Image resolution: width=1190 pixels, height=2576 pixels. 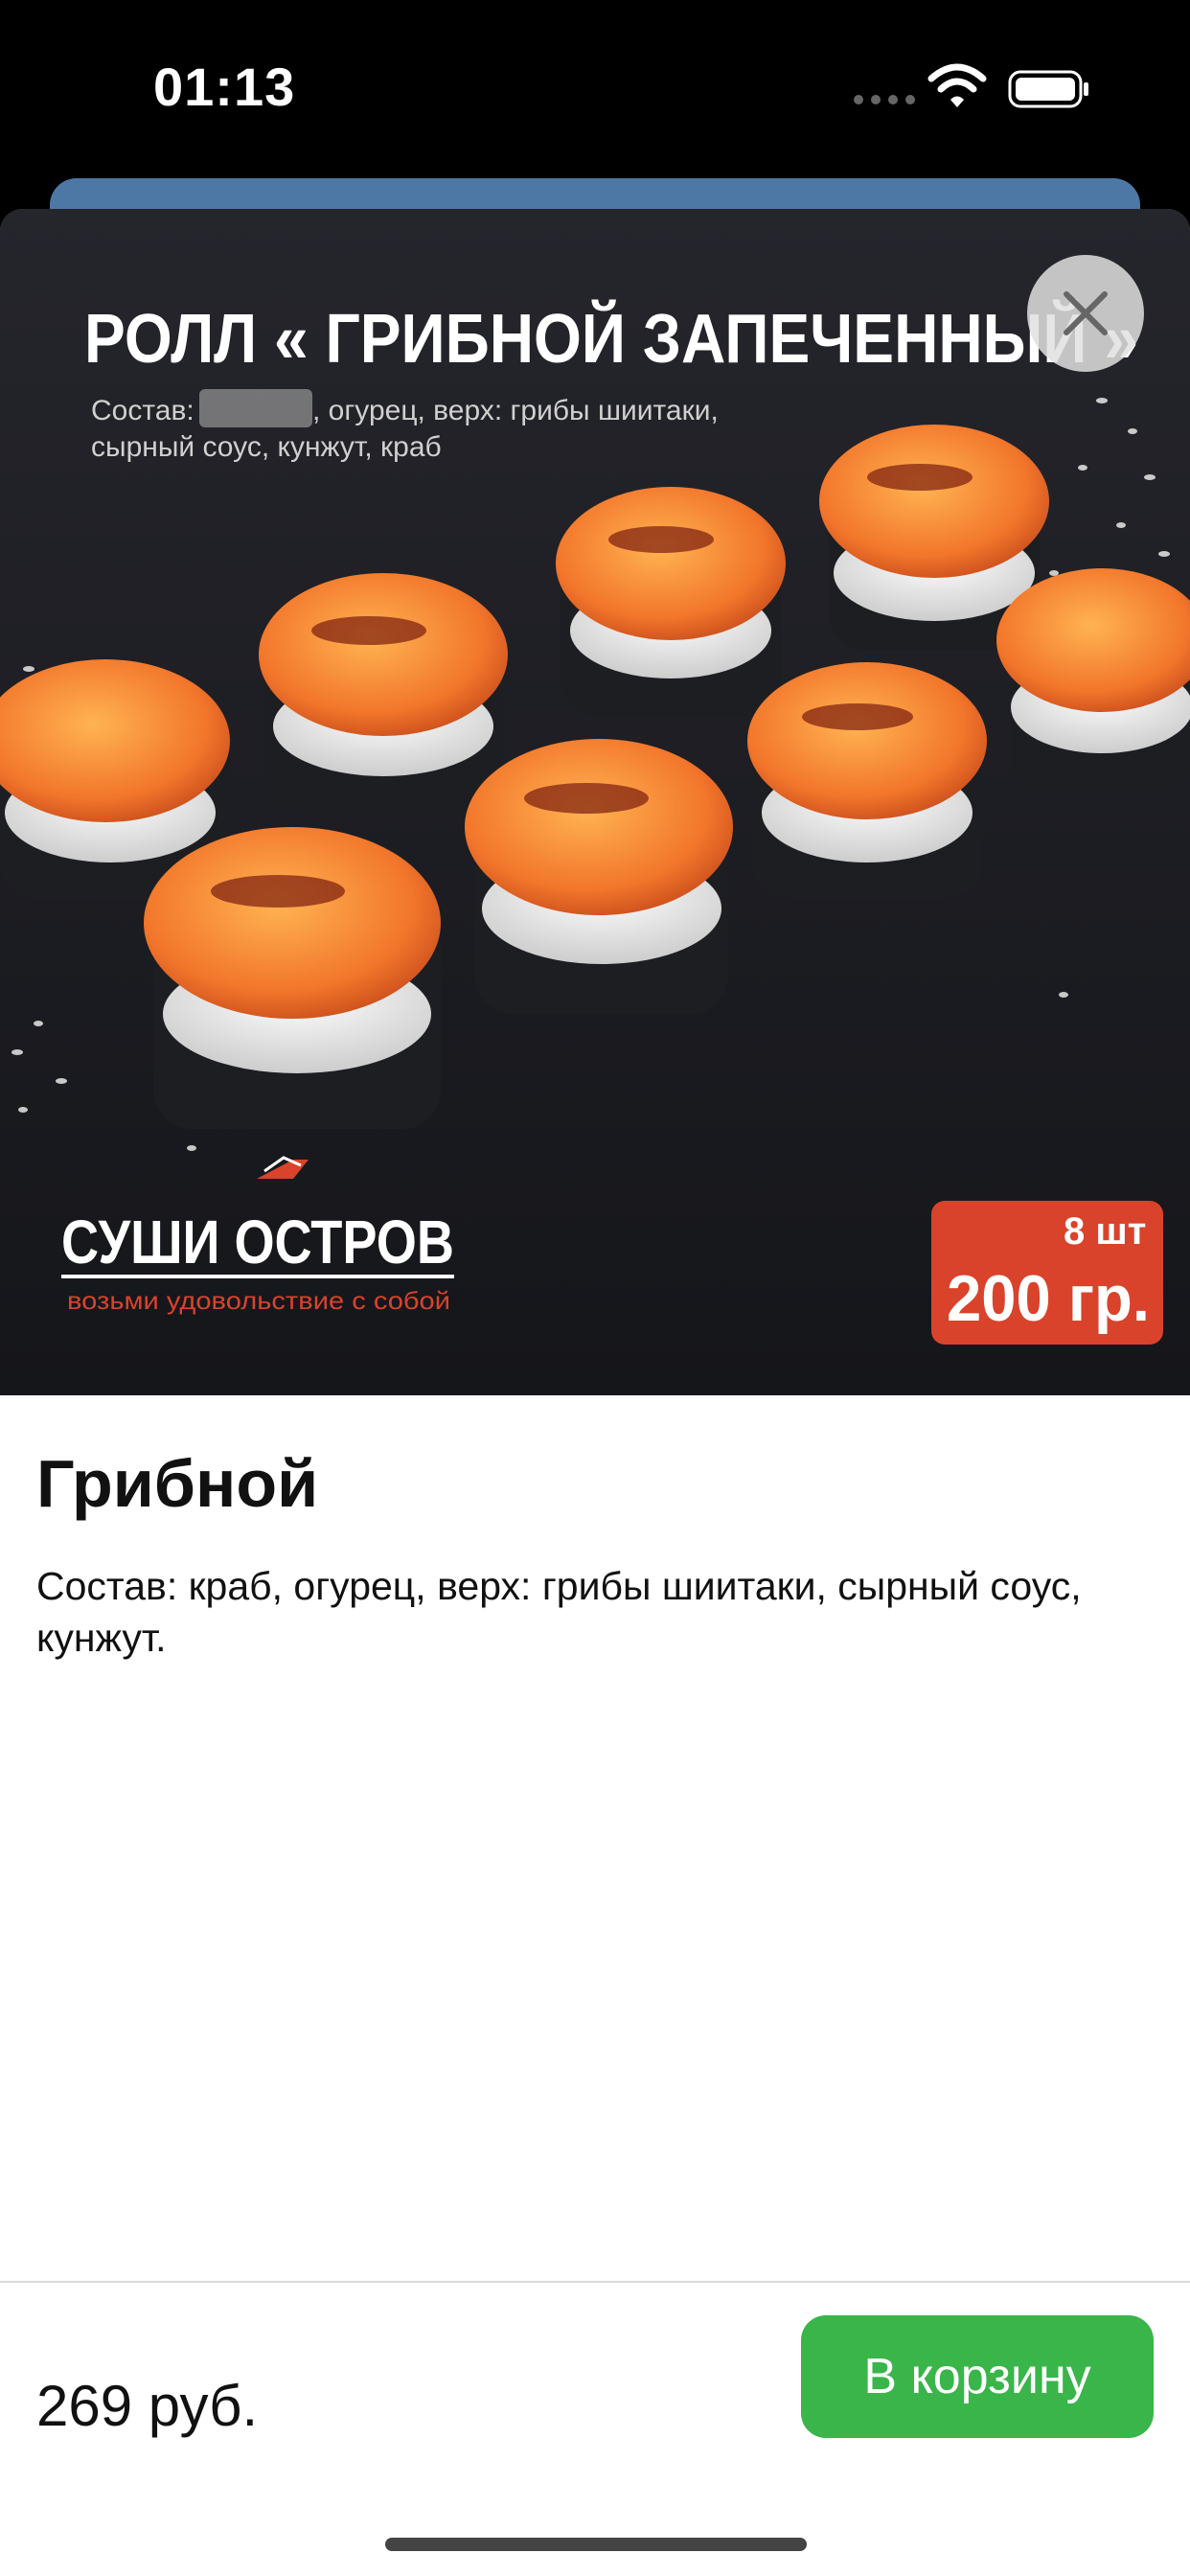 I want to click on price-label: 269 руб., so click(x=148, y=2406).